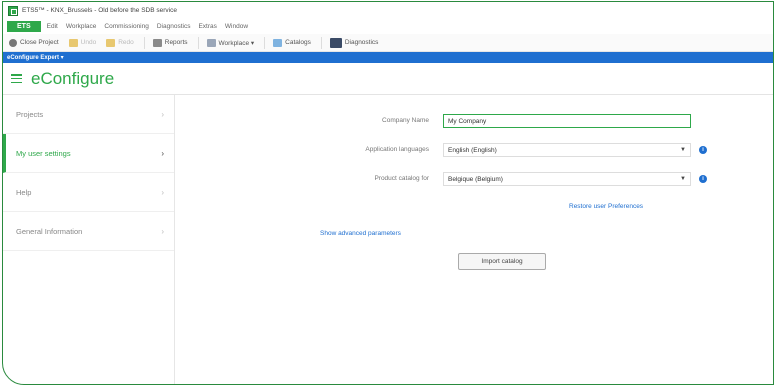  Describe the element at coordinates (467, 121) in the screenshot. I see `company-name-value: My Company` at that location.